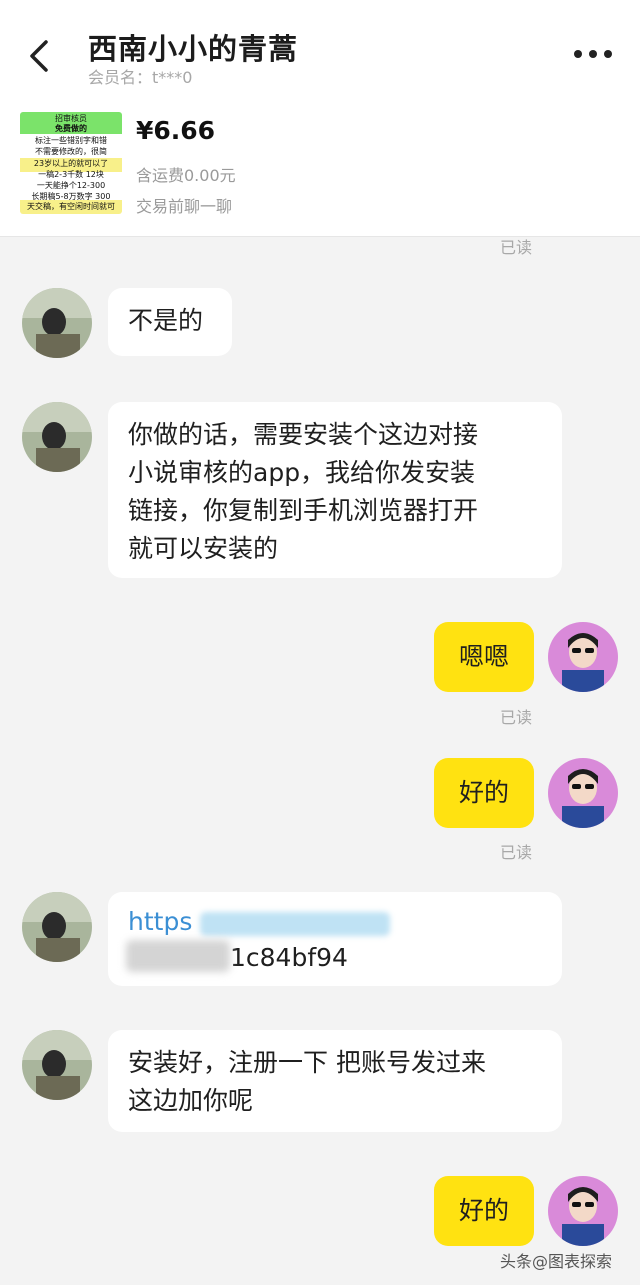 Image resolution: width=640 pixels, height=1285 pixels. I want to click on message-text: 1c84bf94, so click(289, 957).